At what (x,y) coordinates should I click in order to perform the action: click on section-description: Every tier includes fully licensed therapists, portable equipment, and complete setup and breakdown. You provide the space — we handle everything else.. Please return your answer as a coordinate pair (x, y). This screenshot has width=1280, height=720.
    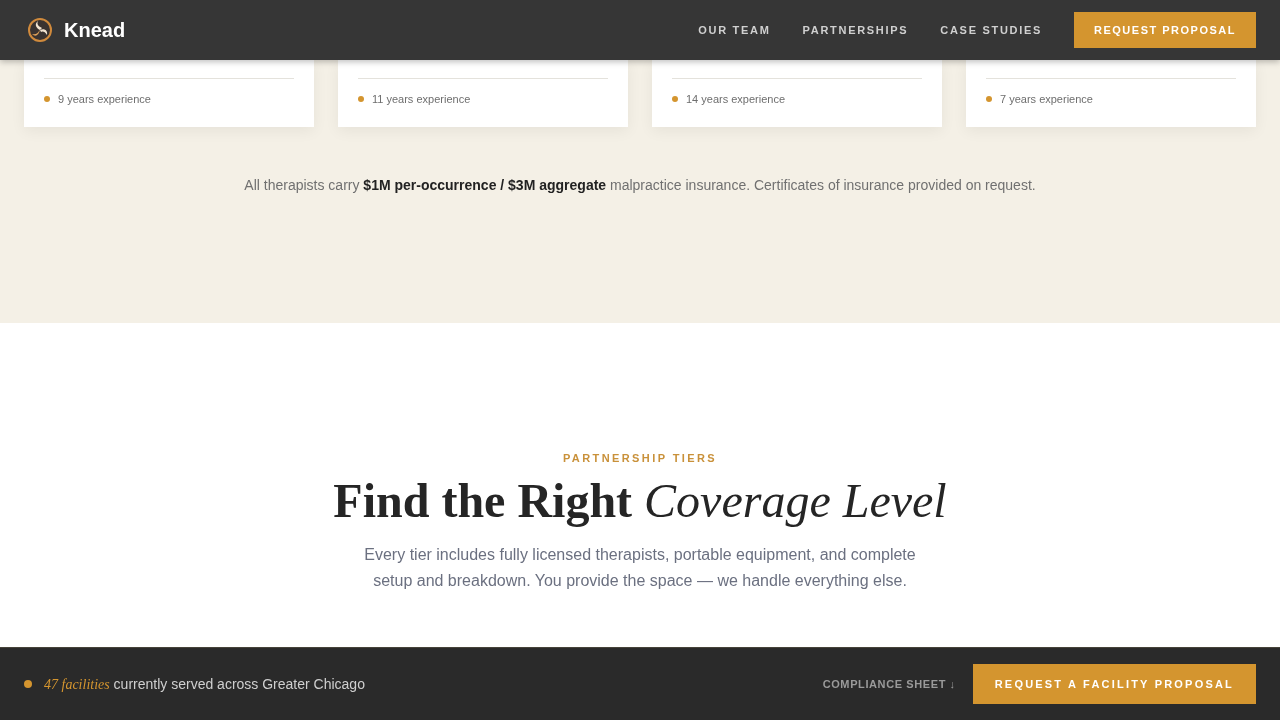
    Looking at the image, I should click on (640, 567).